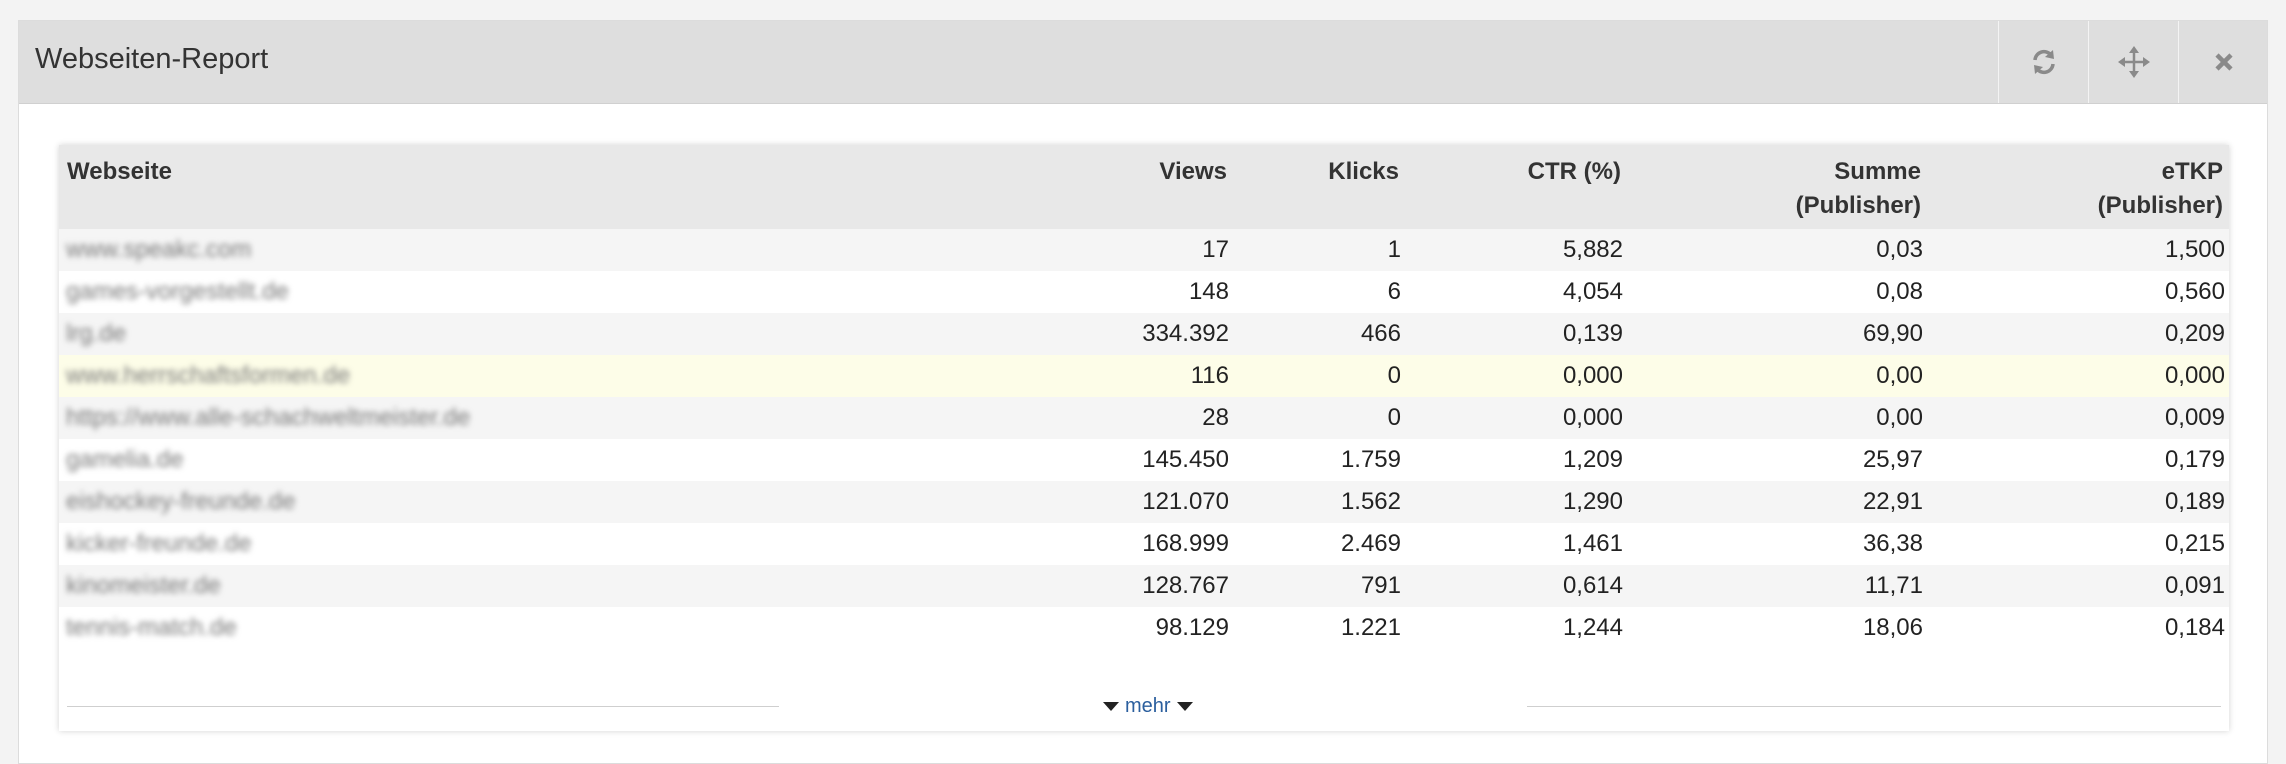  What do you see at coordinates (423, 706) in the screenshot?
I see `divider-left` at bounding box center [423, 706].